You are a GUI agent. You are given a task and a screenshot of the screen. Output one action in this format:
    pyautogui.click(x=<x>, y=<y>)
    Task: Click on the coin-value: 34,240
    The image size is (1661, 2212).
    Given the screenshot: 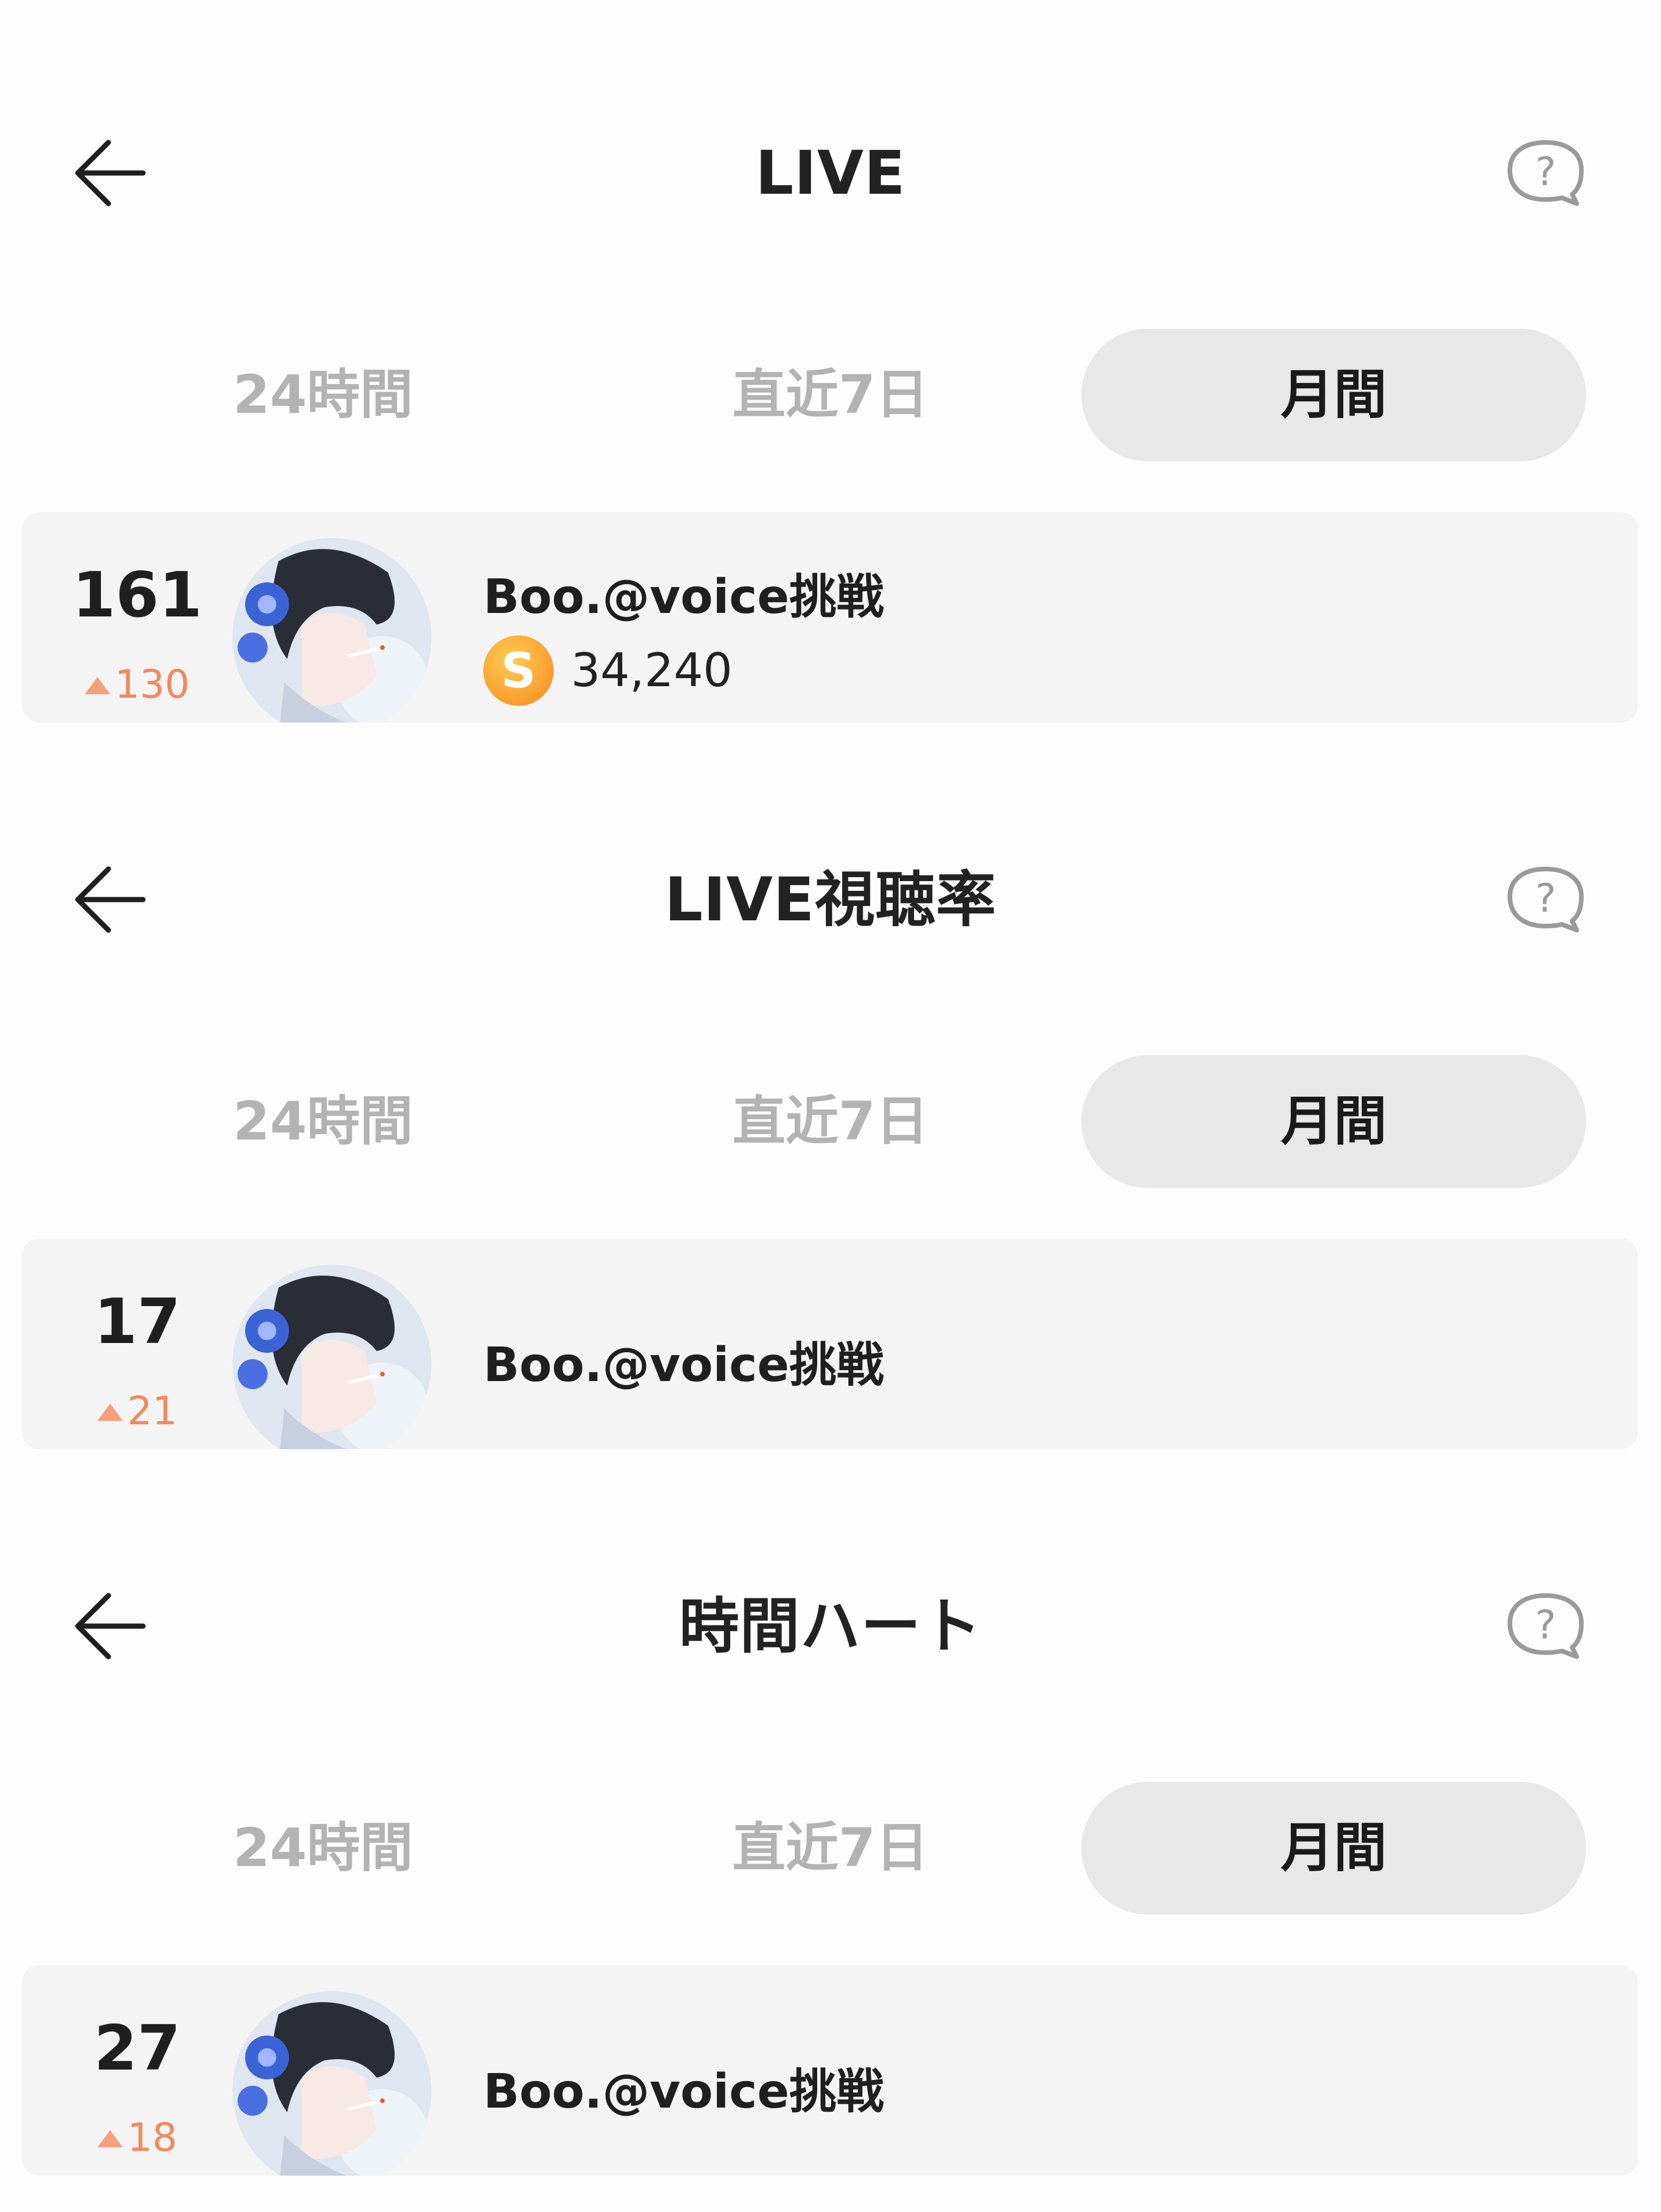 What is the action you would take?
    pyautogui.click(x=651, y=670)
    